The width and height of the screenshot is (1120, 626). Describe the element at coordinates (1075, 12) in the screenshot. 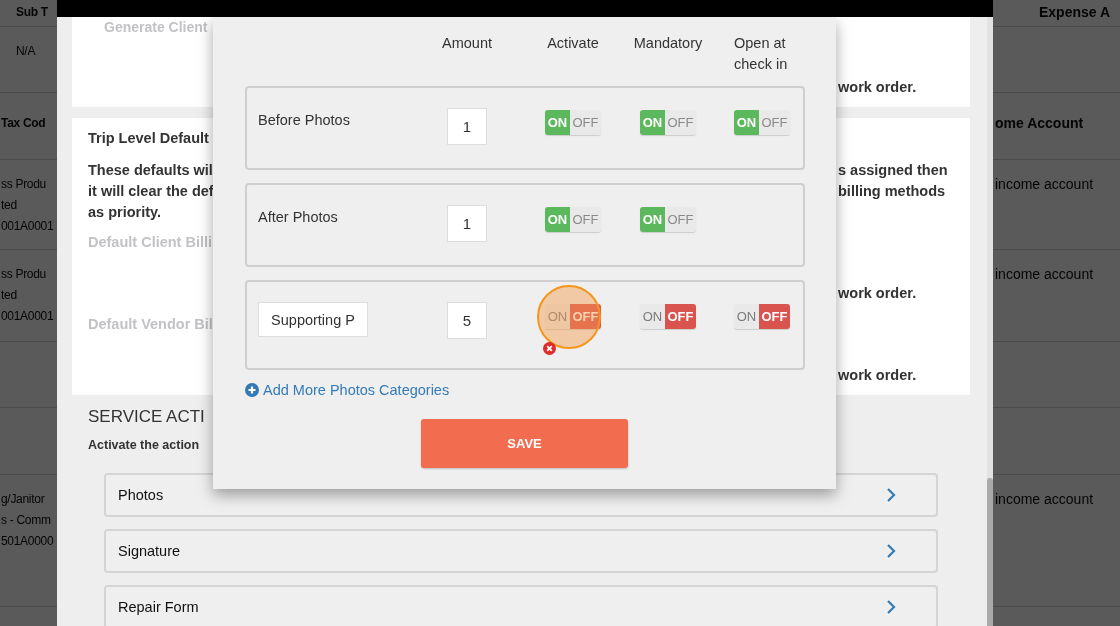

I see `table-cell-text: Expense A` at that location.